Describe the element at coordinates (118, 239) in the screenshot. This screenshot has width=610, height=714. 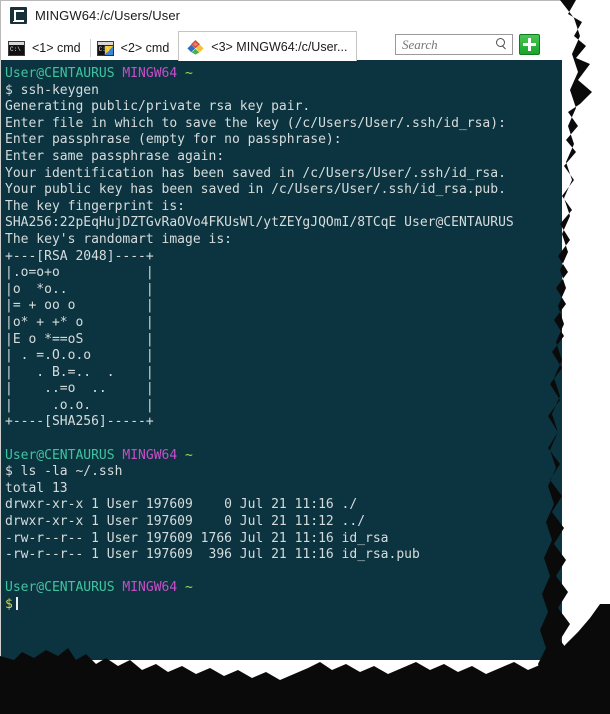
I see `terminal-output-line: The key's randomart image is:` at that location.